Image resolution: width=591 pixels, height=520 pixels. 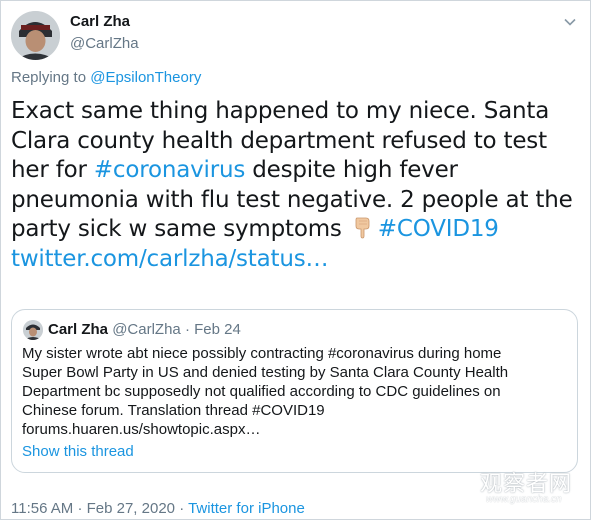 I want to click on author-avatar, so click(x=35, y=35).